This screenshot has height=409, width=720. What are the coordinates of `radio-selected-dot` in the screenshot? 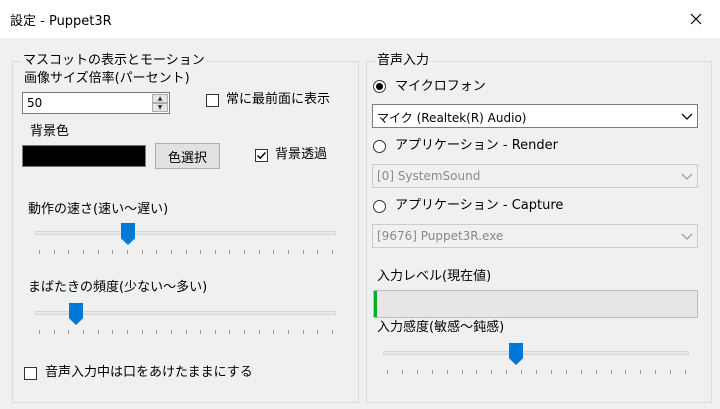 It's located at (379, 86).